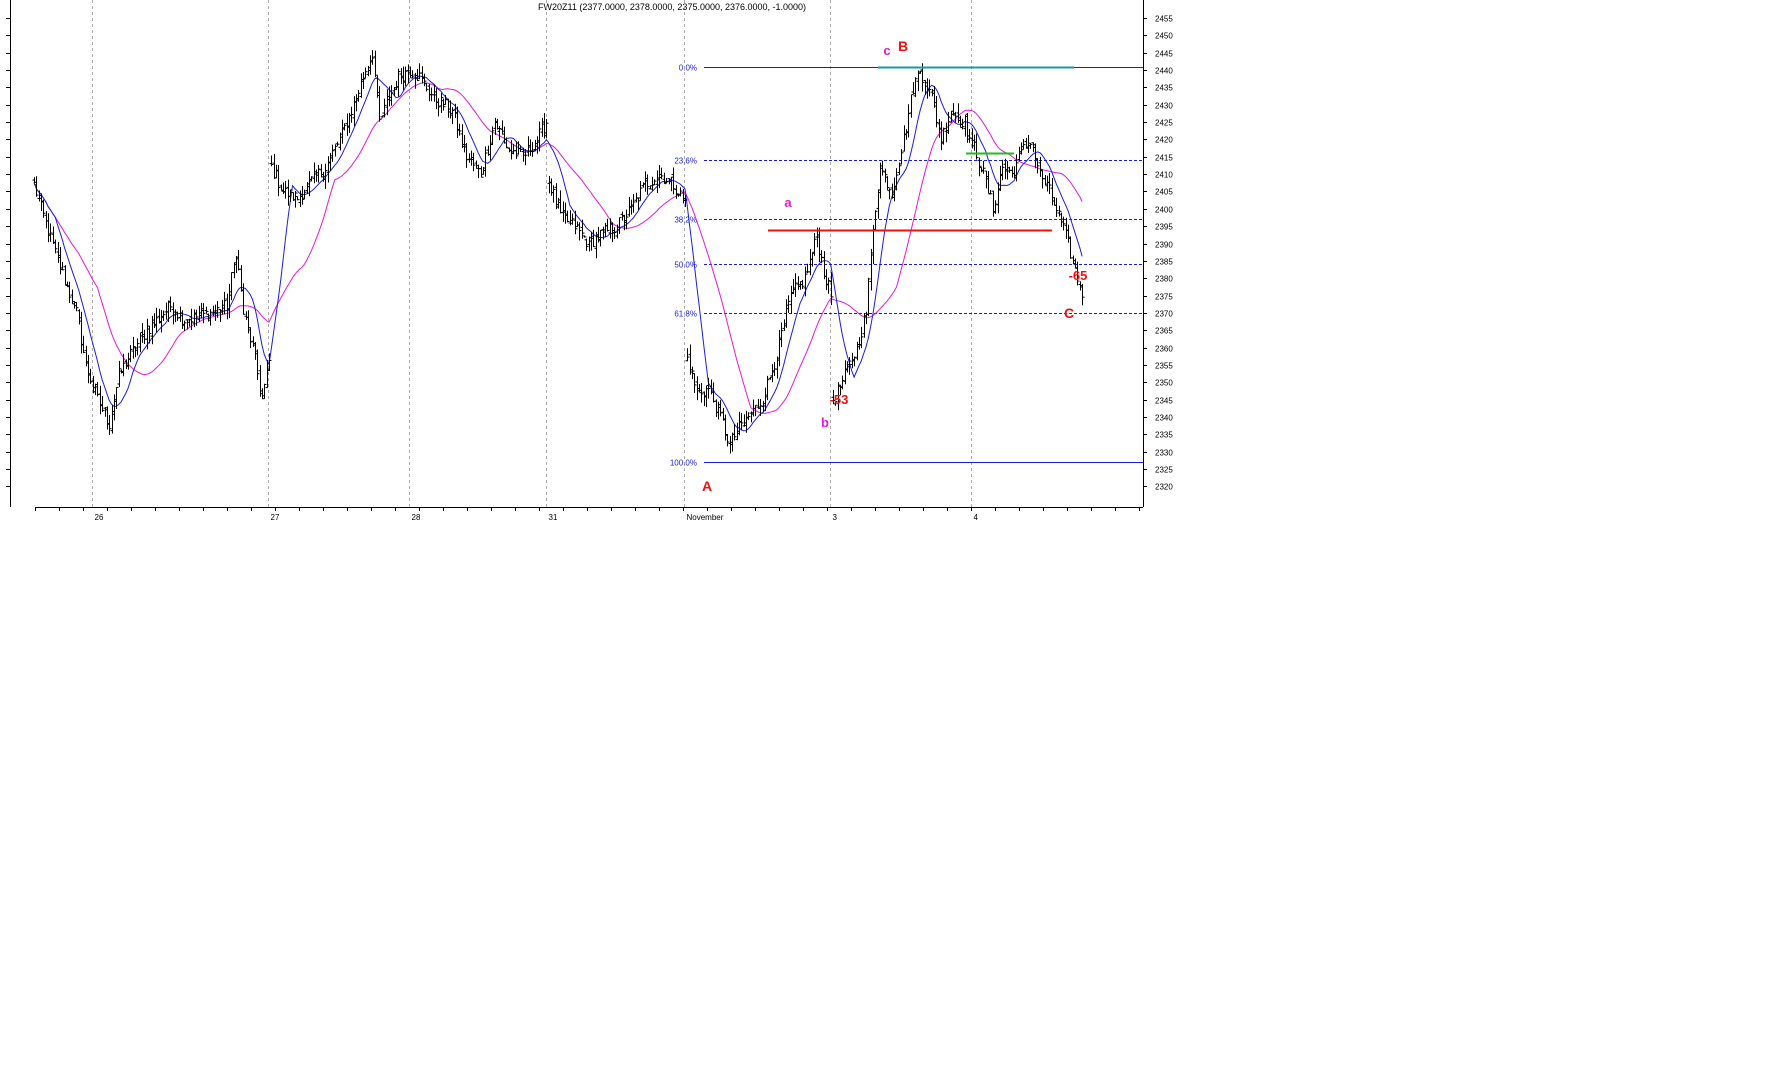 The image size is (1782, 1078). What do you see at coordinates (788, 202) in the screenshot?
I see `wave-label-a: a` at bounding box center [788, 202].